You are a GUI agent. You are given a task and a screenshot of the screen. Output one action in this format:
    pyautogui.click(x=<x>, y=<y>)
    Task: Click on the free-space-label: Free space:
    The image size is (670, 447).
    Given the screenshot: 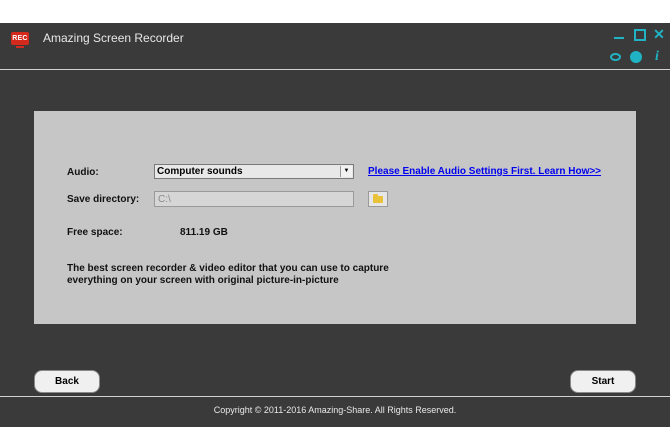 What is the action you would take?
    pyautogui.click(x=95, y=232)
    